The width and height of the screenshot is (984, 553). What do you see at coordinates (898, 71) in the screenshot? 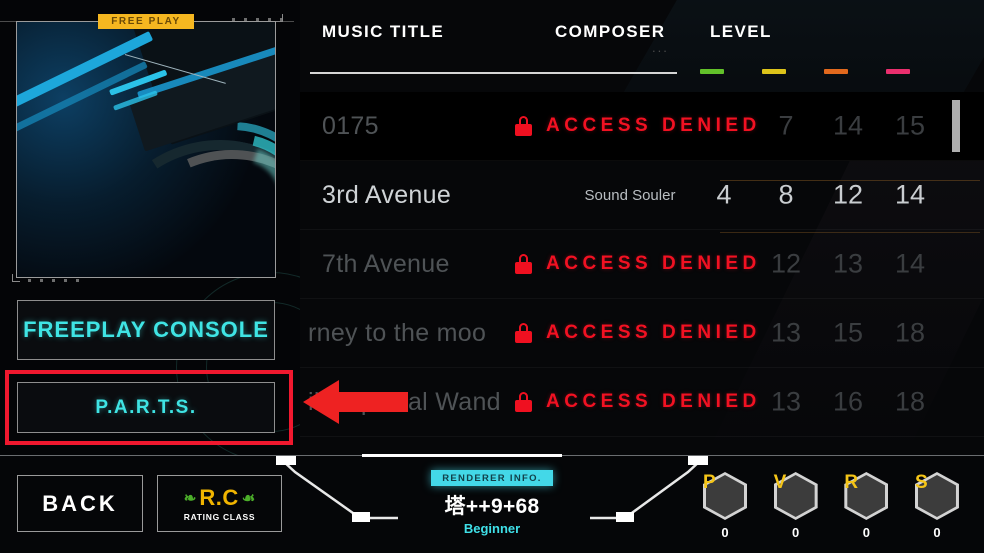
I see `difficulty-bar-beyond` at bounding box center [898, 71].